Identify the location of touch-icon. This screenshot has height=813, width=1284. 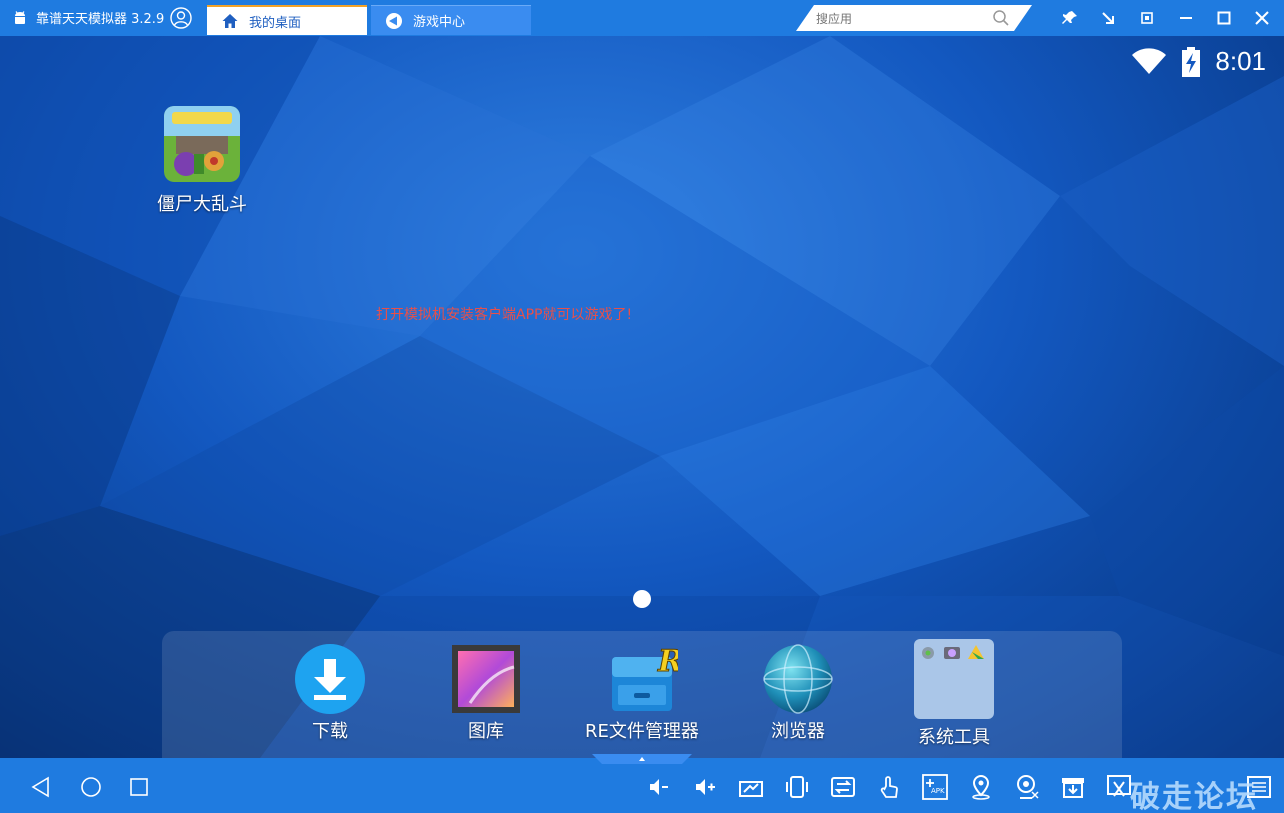
(889, 787).